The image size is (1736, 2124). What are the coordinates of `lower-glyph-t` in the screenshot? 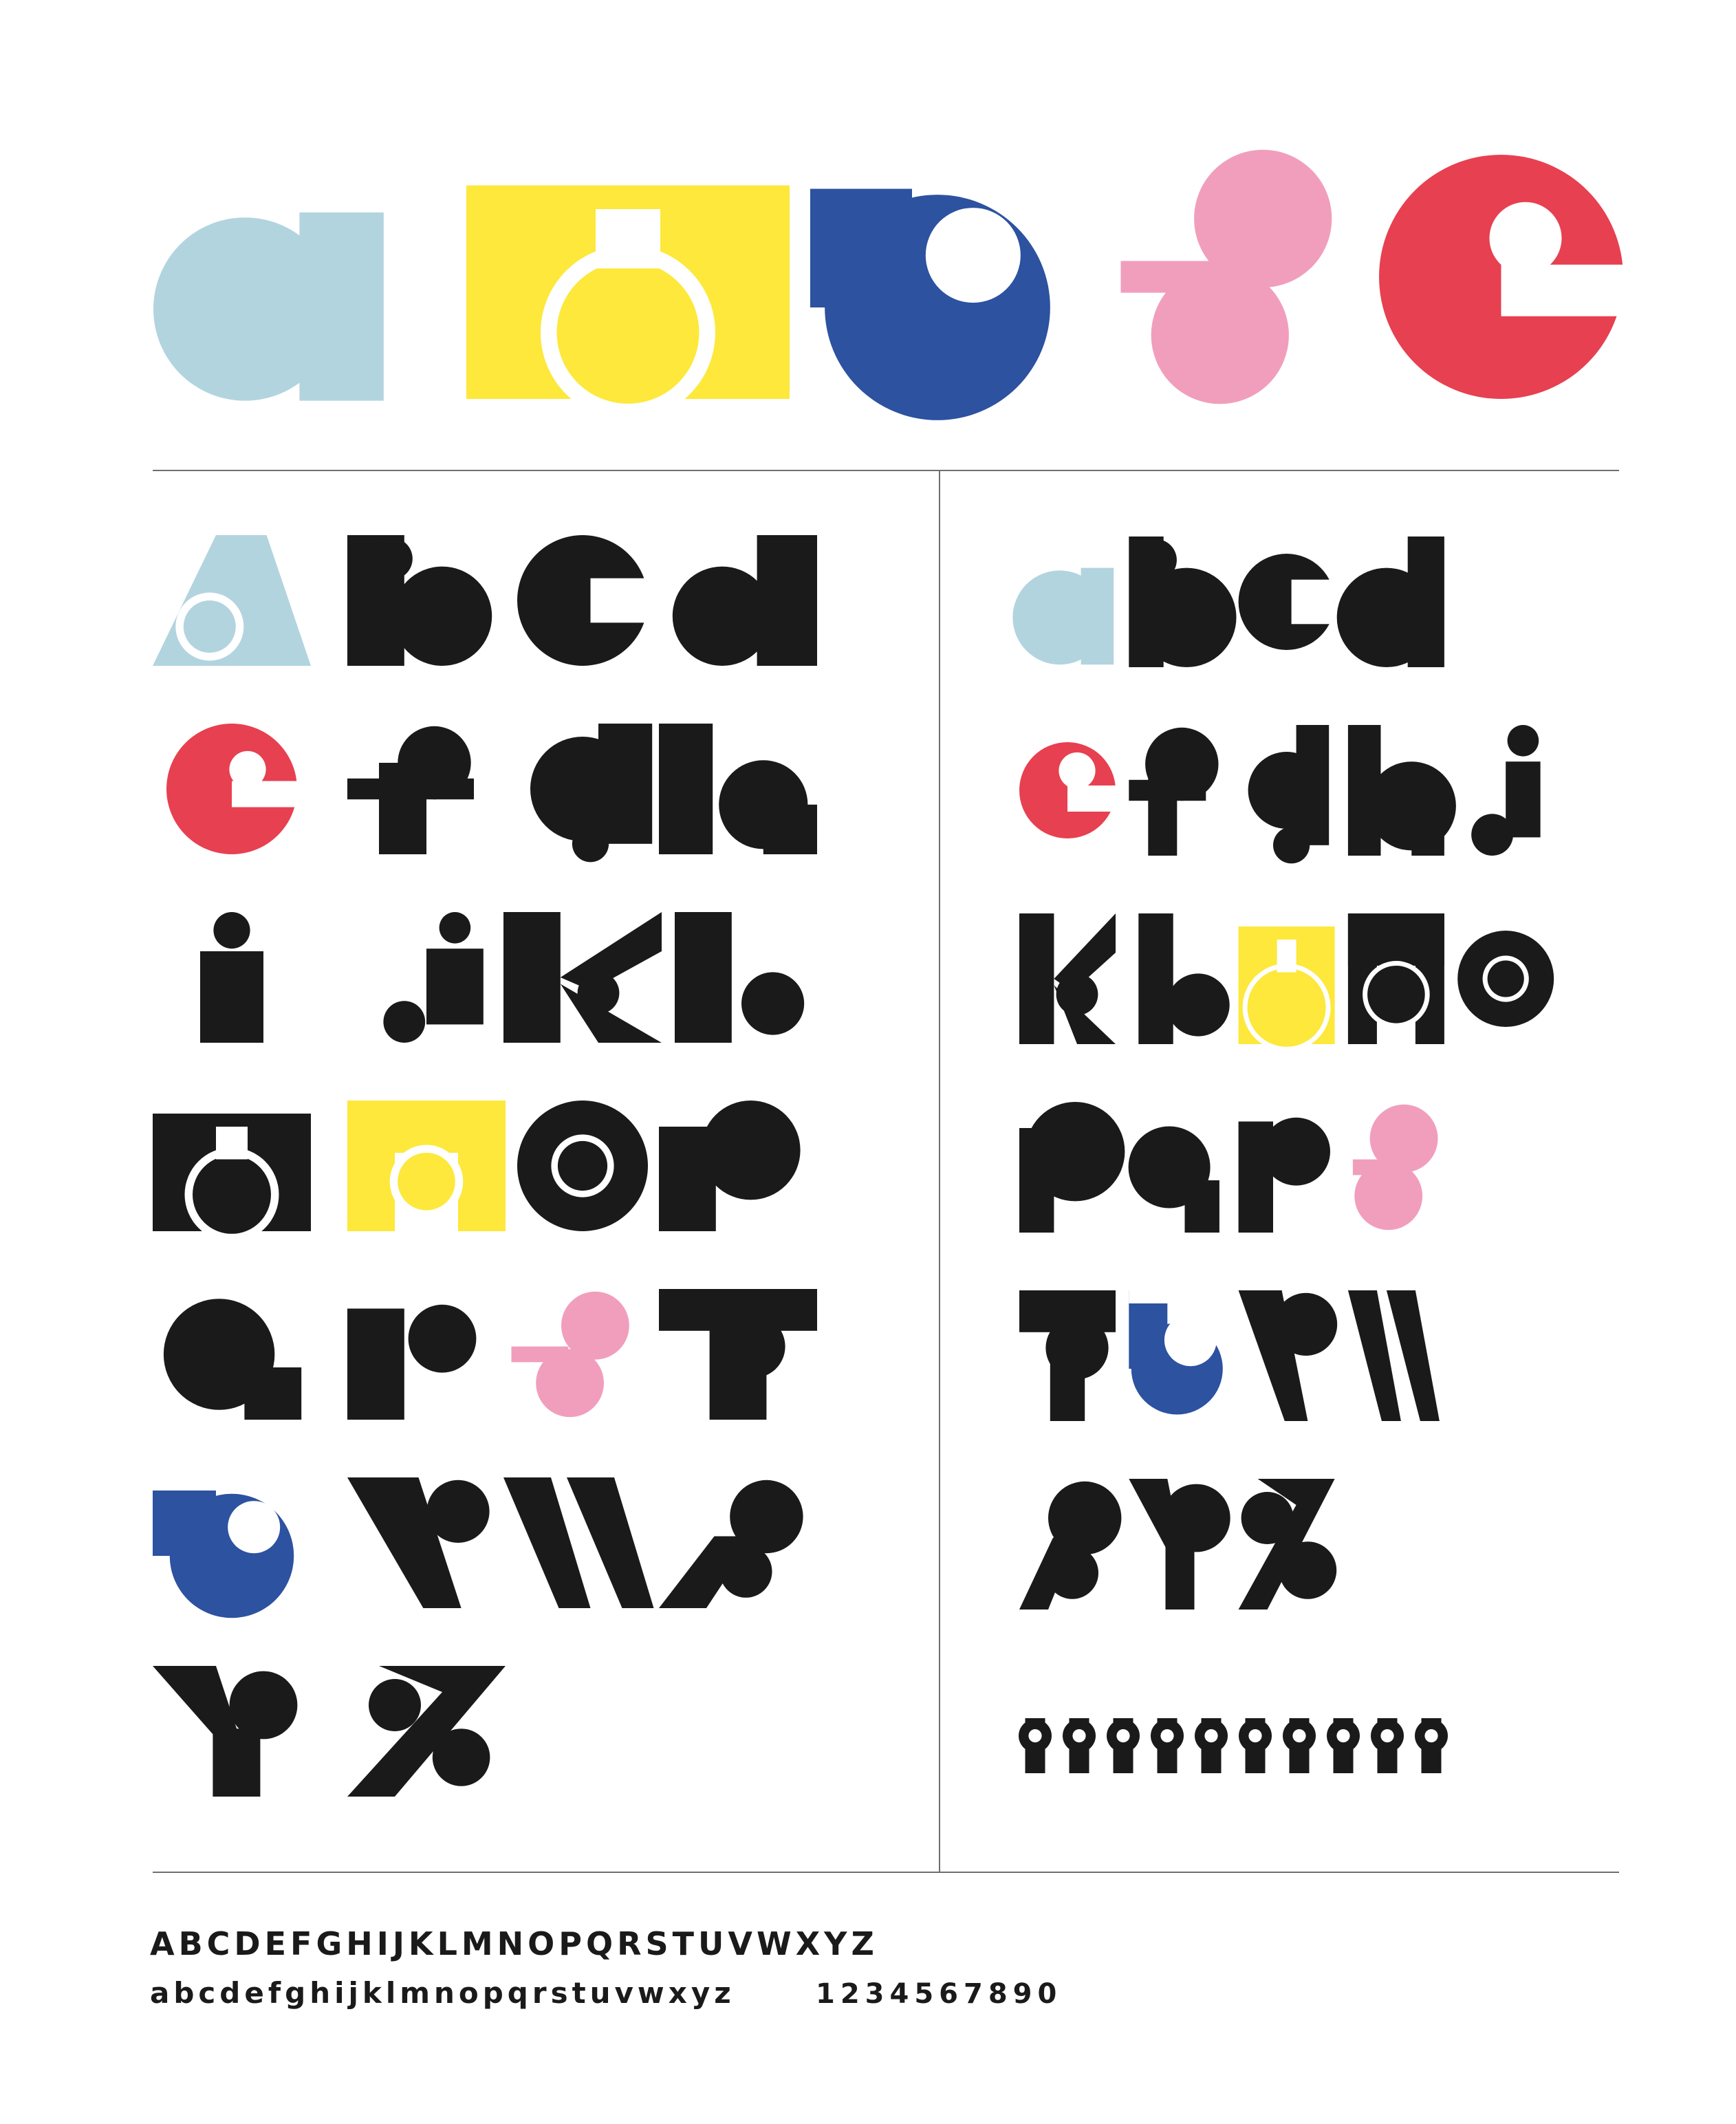 It's located at (1067, 1355).